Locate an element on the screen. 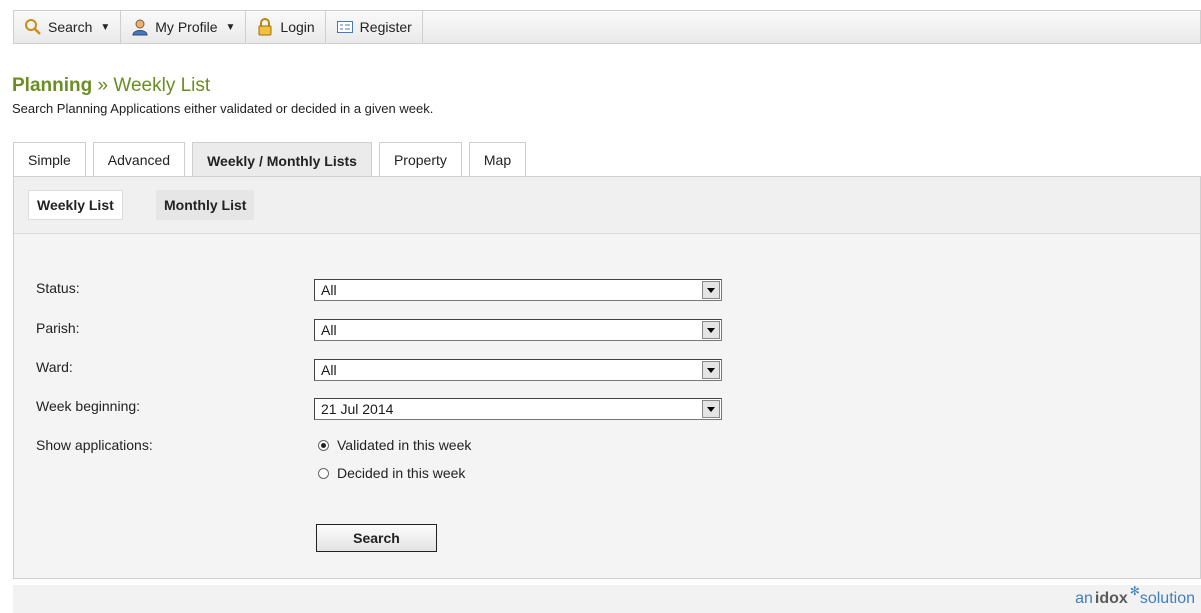 The width and height of the screenshot is (1201, 613). decided-option: Decided in this week is located at coordinates (391, 473).